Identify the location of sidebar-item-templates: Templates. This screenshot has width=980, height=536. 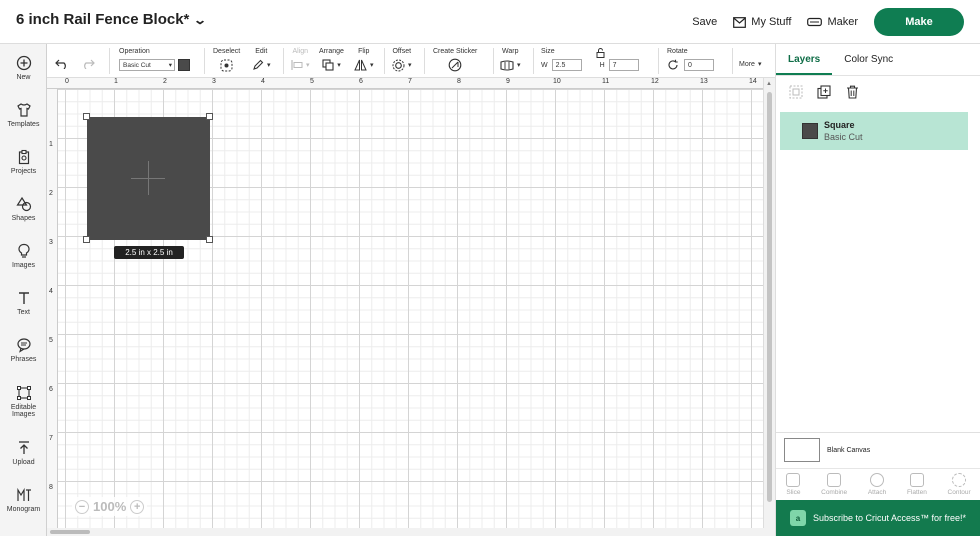
(23, 114).